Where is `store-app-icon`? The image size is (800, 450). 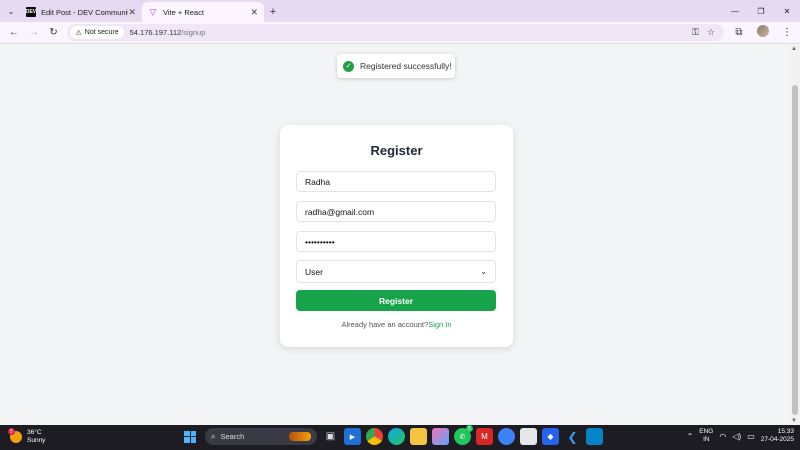
store-app-icon is located at coordinates (594, 436).